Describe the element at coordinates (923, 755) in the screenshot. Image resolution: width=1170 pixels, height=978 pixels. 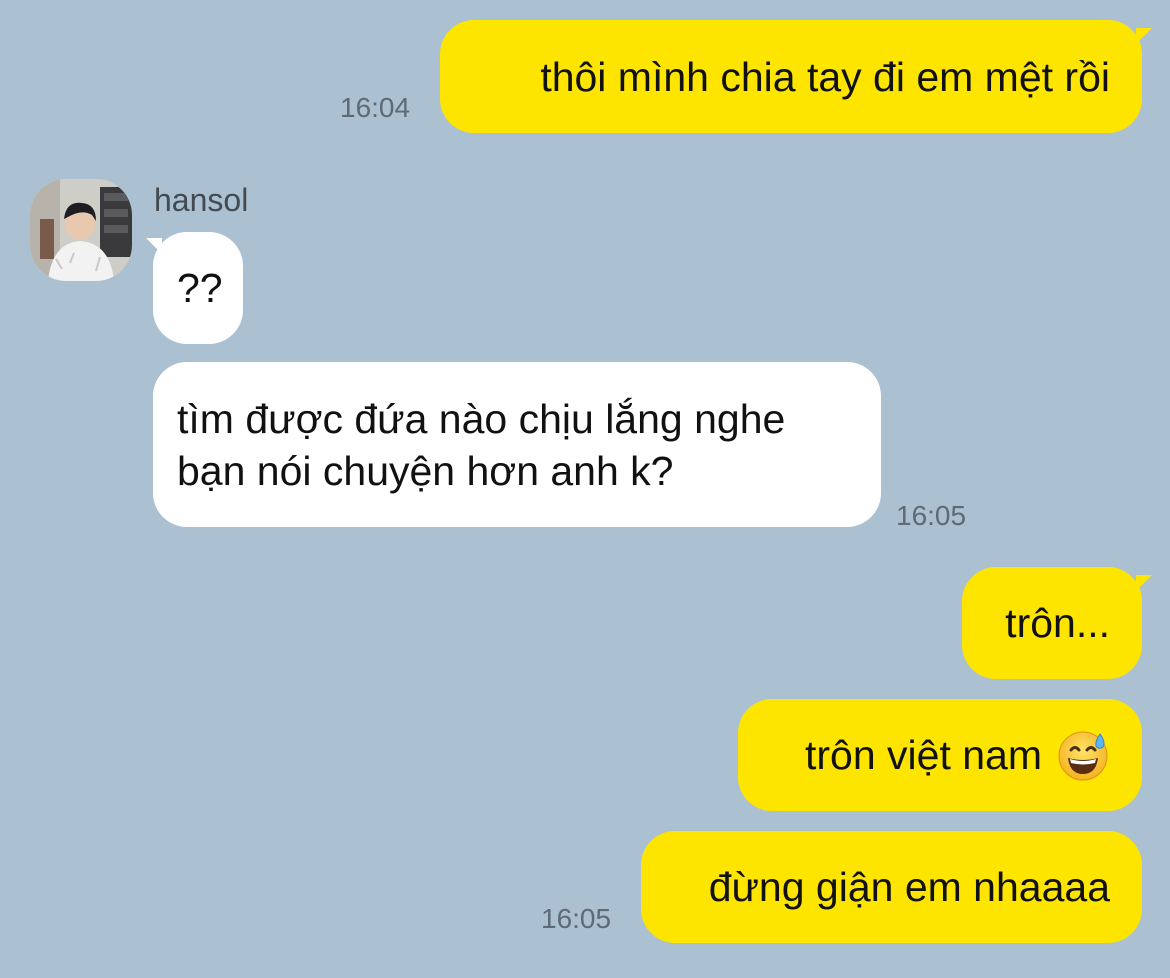
I see `message-text: trôn việt nam` at that location.